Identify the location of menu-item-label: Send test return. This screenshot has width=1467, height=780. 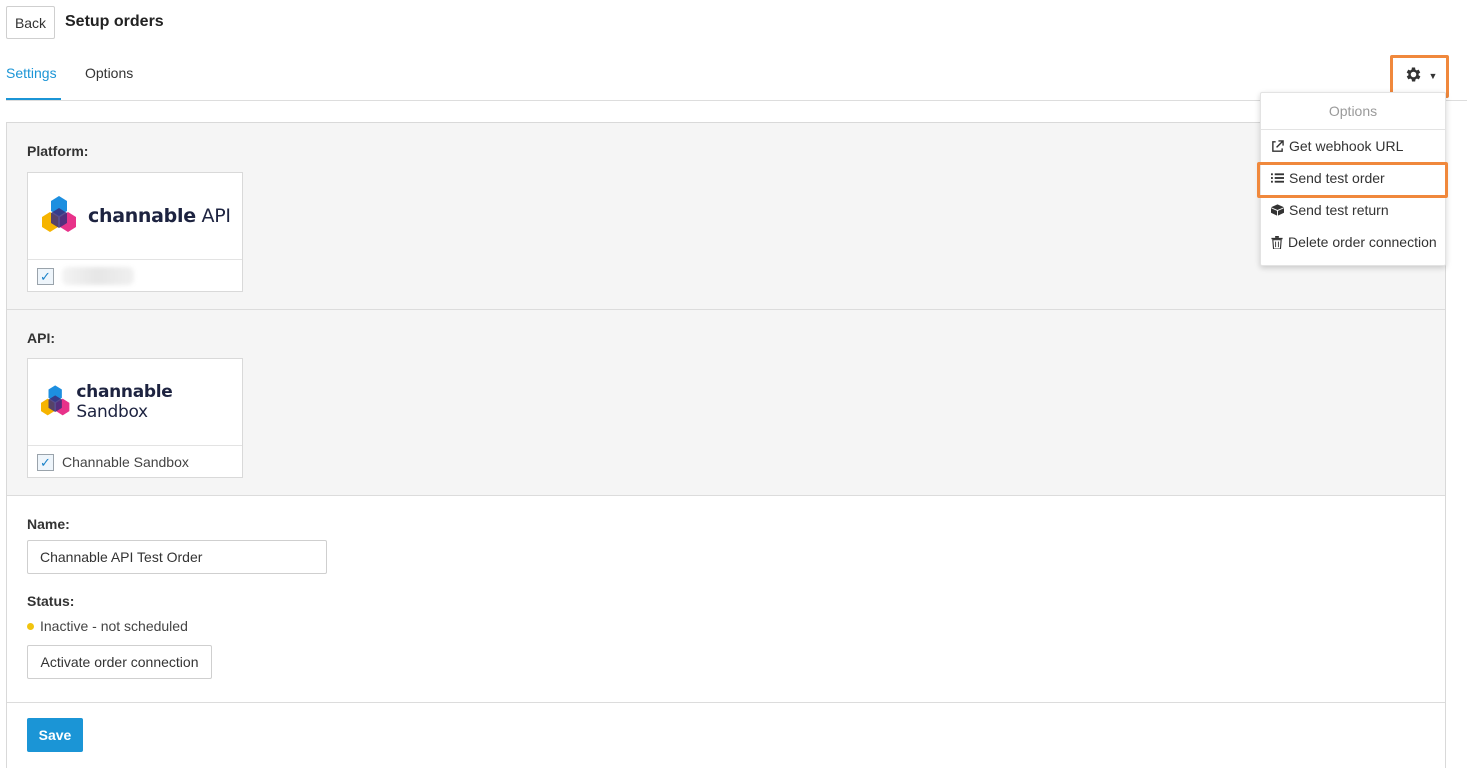
(1339, 210).